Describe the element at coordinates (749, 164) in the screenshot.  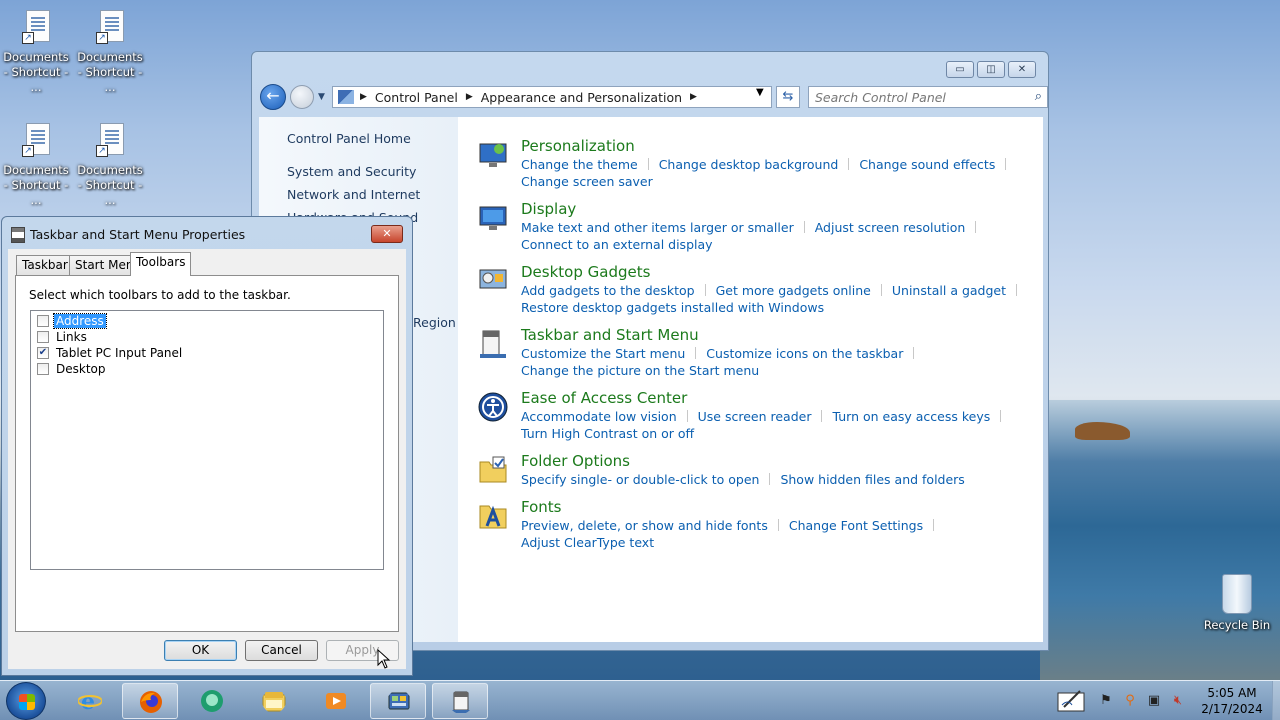
I see `link-change-desktop-background: Change desktop background` at that location.